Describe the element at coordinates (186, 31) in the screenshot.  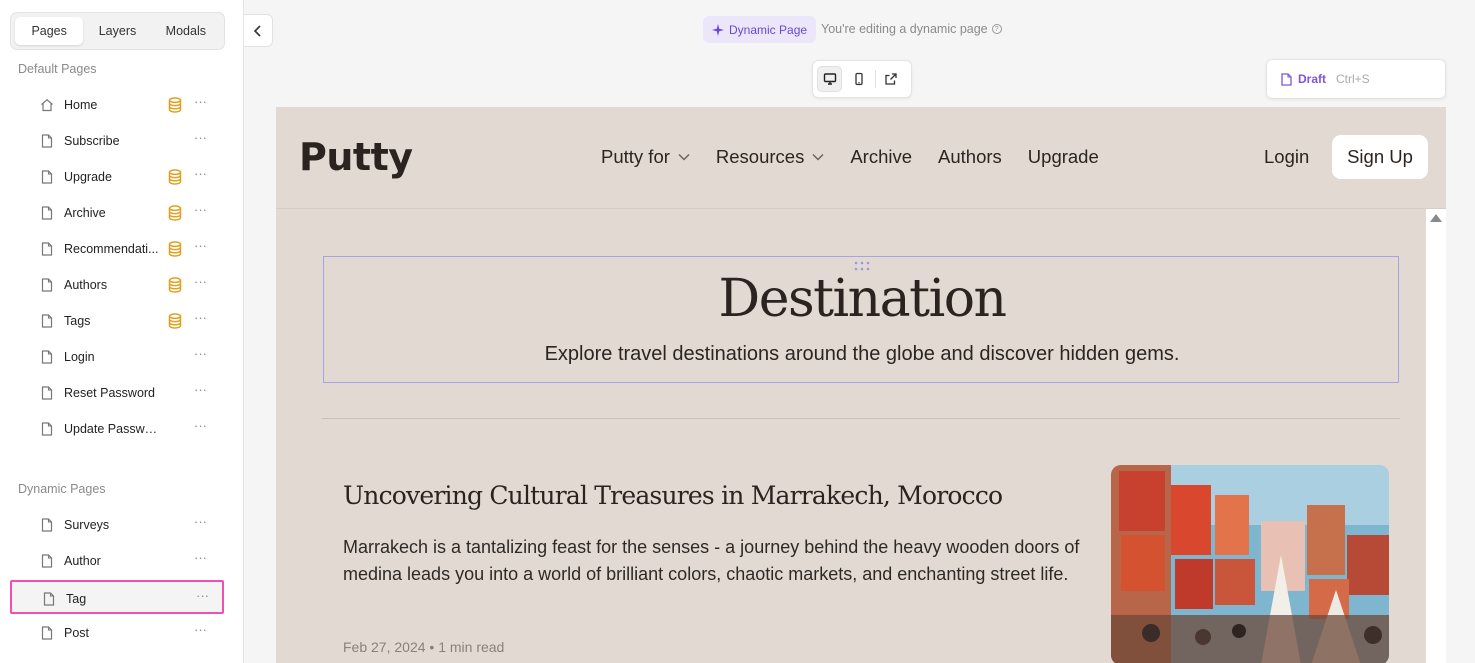
I see `tab-modals: Modals` at that location.